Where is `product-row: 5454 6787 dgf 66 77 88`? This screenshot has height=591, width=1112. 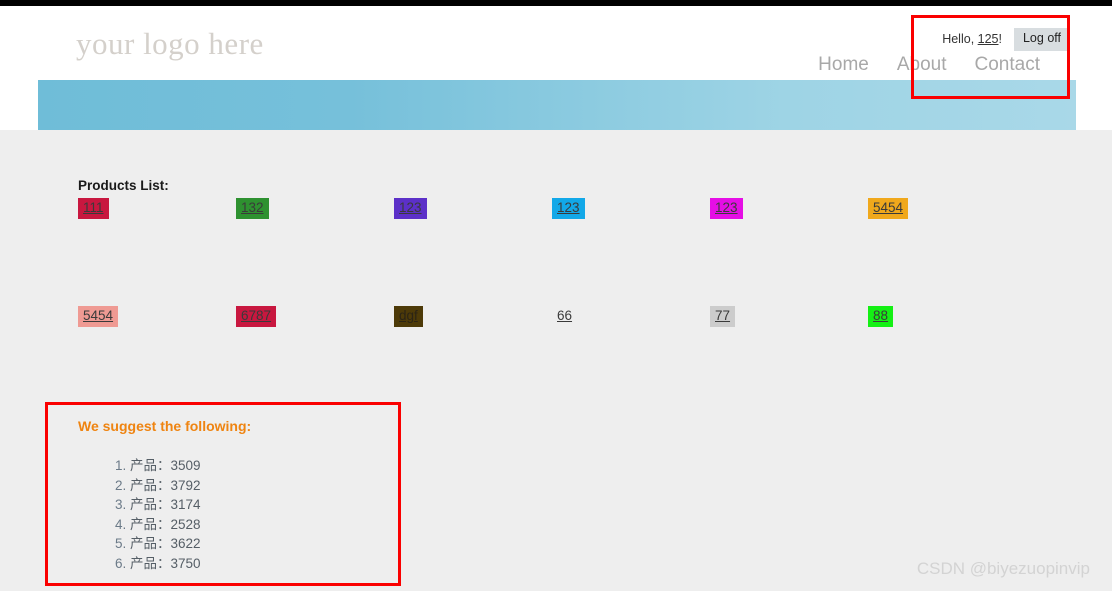 product-row: 5454 6787 dgf 66 77 88 is located at coordinates (518, 360).